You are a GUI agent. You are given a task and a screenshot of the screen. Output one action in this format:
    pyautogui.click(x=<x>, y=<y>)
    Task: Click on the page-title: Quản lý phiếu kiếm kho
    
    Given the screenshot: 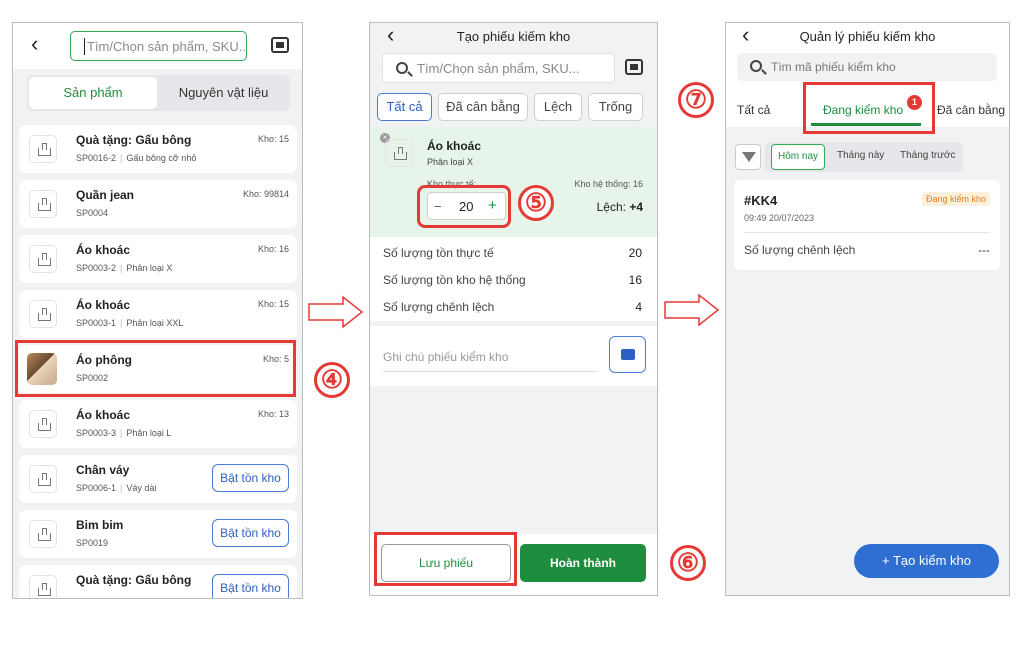 What is the action you would take?
    pyautogui.click(x=867, y=36)
    